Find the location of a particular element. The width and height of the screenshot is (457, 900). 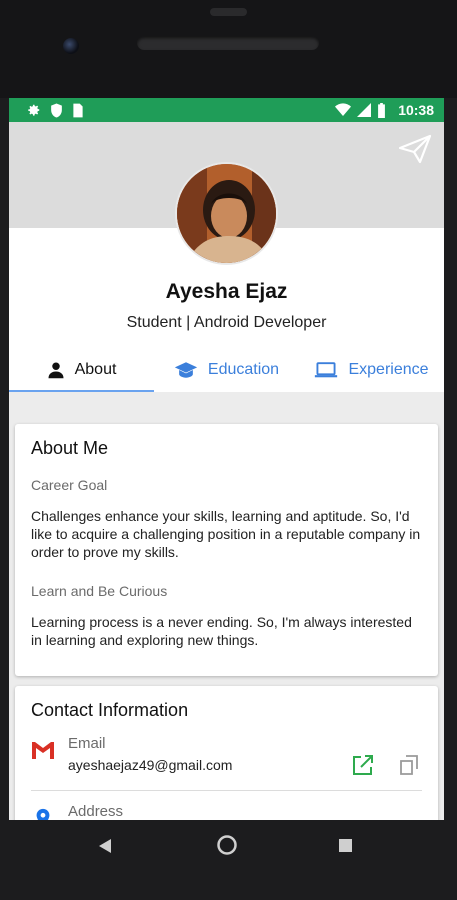

avatar-photo is located at coordinates (226, 213).